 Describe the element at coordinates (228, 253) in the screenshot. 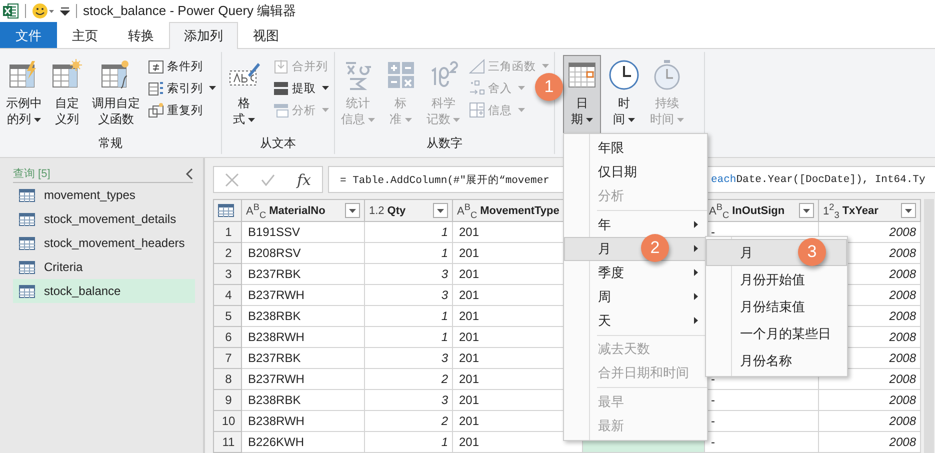

I see `row-number: 2` at that location.